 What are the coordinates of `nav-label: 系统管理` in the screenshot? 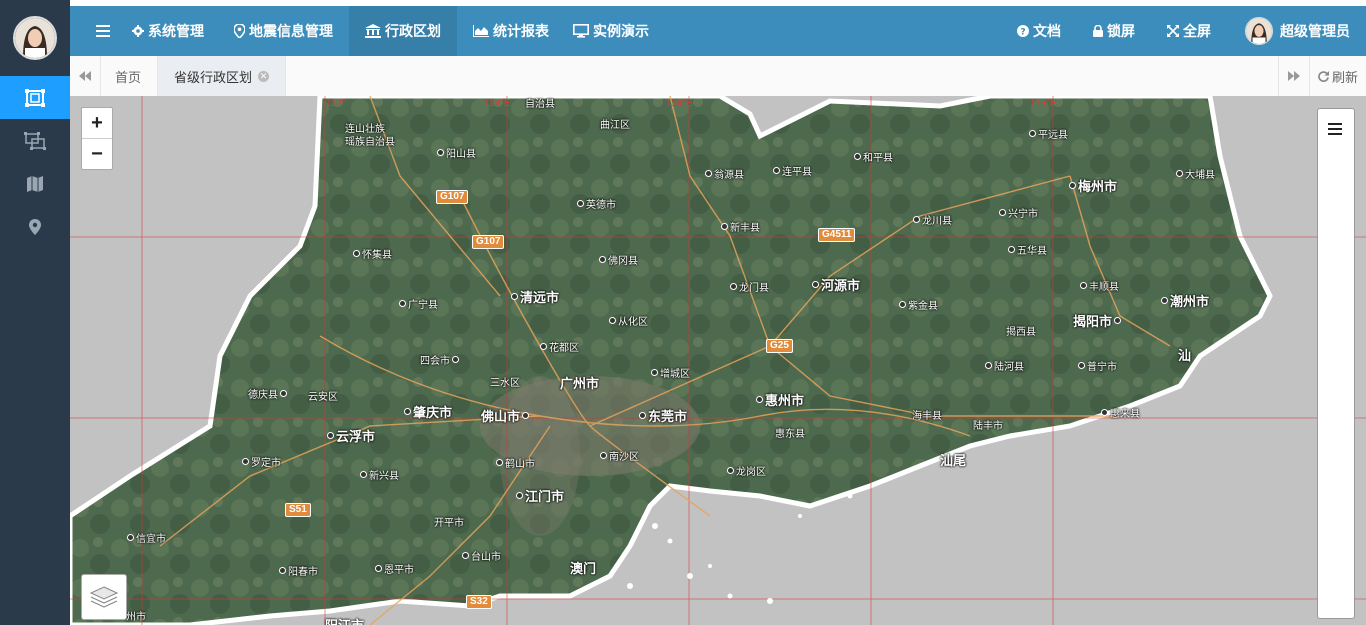 It's located at (176, 31).